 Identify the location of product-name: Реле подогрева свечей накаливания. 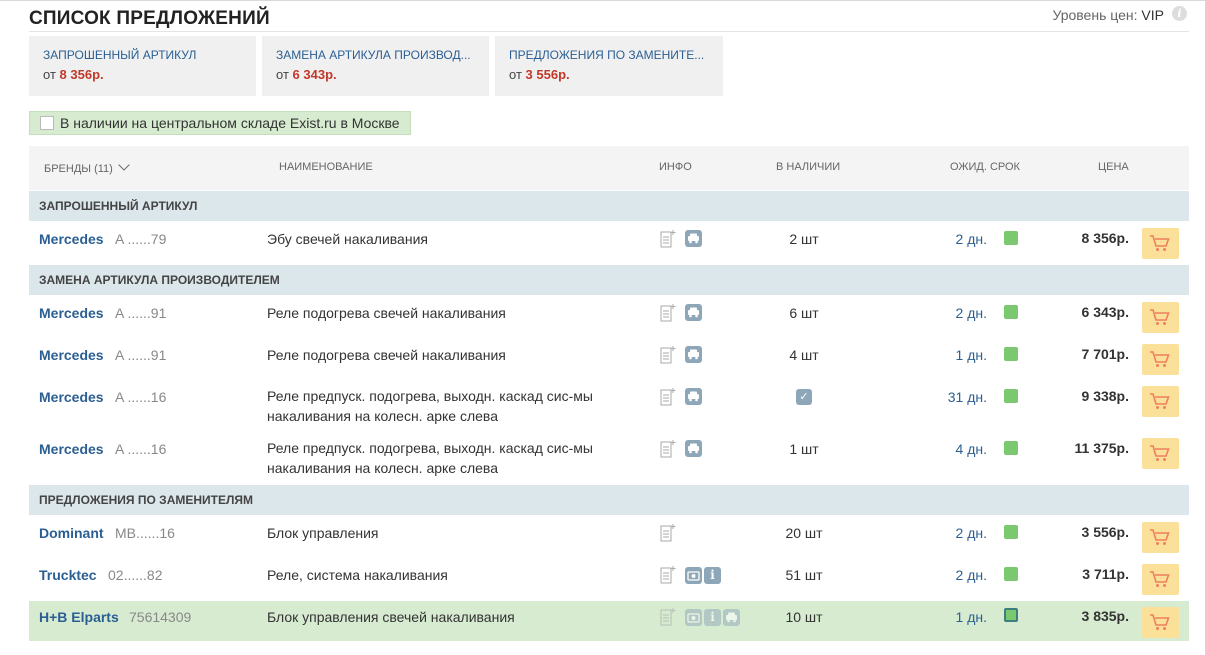
(386, 355).